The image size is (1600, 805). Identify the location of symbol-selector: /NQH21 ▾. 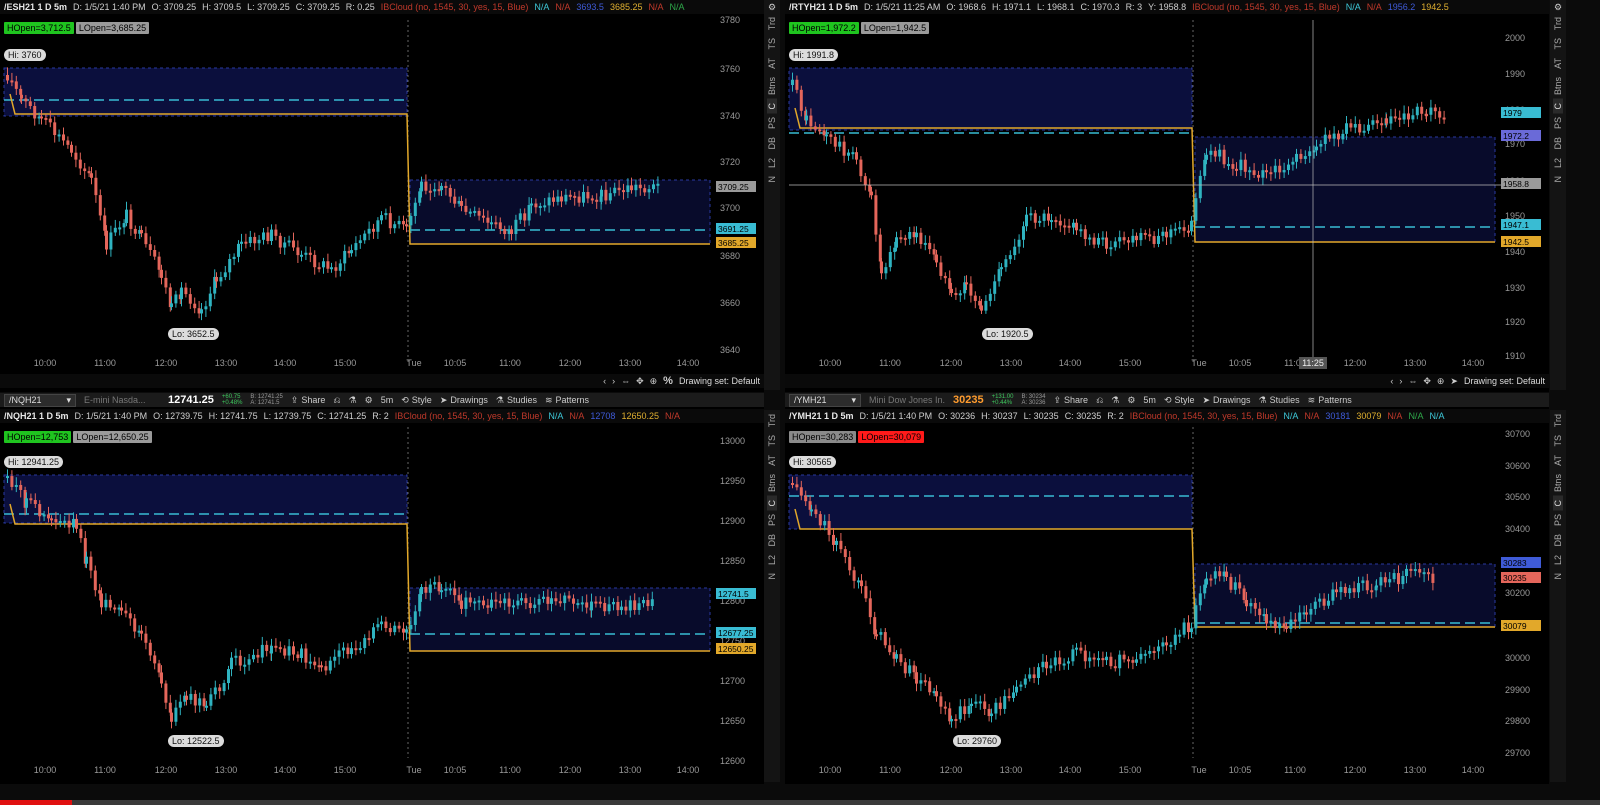
(40, 400).